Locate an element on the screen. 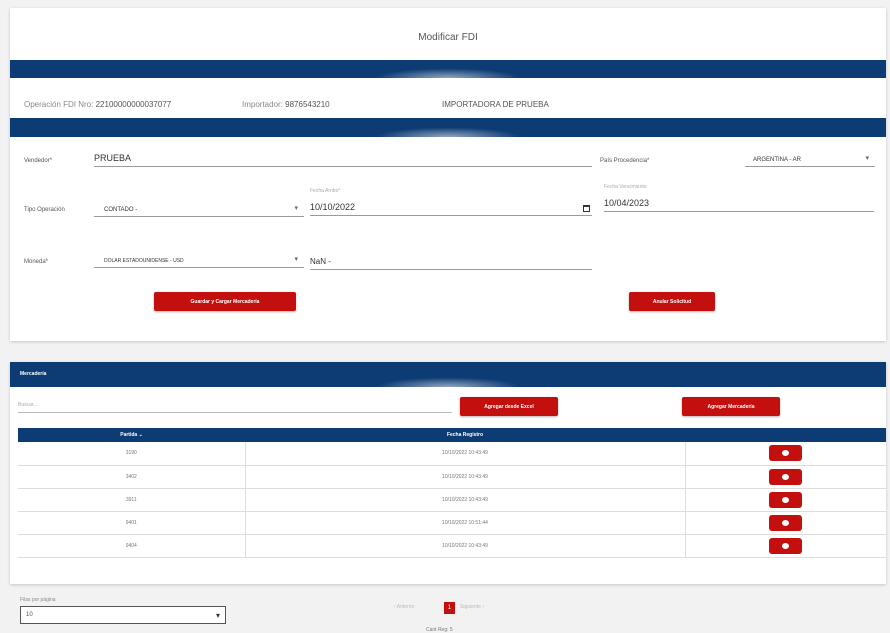 The height and width of the screenshot is (633, 890). anular-solicitud-button: Anular Solicitud is located at coordinates (672, 301).